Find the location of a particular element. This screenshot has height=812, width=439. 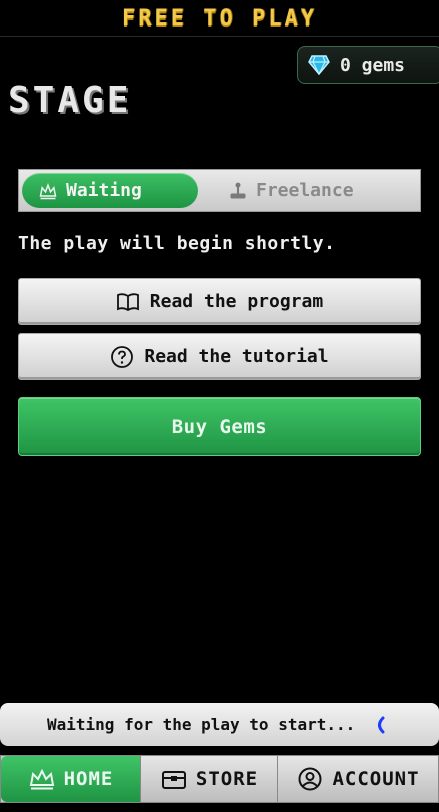

spinner-icon is located at coordinates (381, 724).